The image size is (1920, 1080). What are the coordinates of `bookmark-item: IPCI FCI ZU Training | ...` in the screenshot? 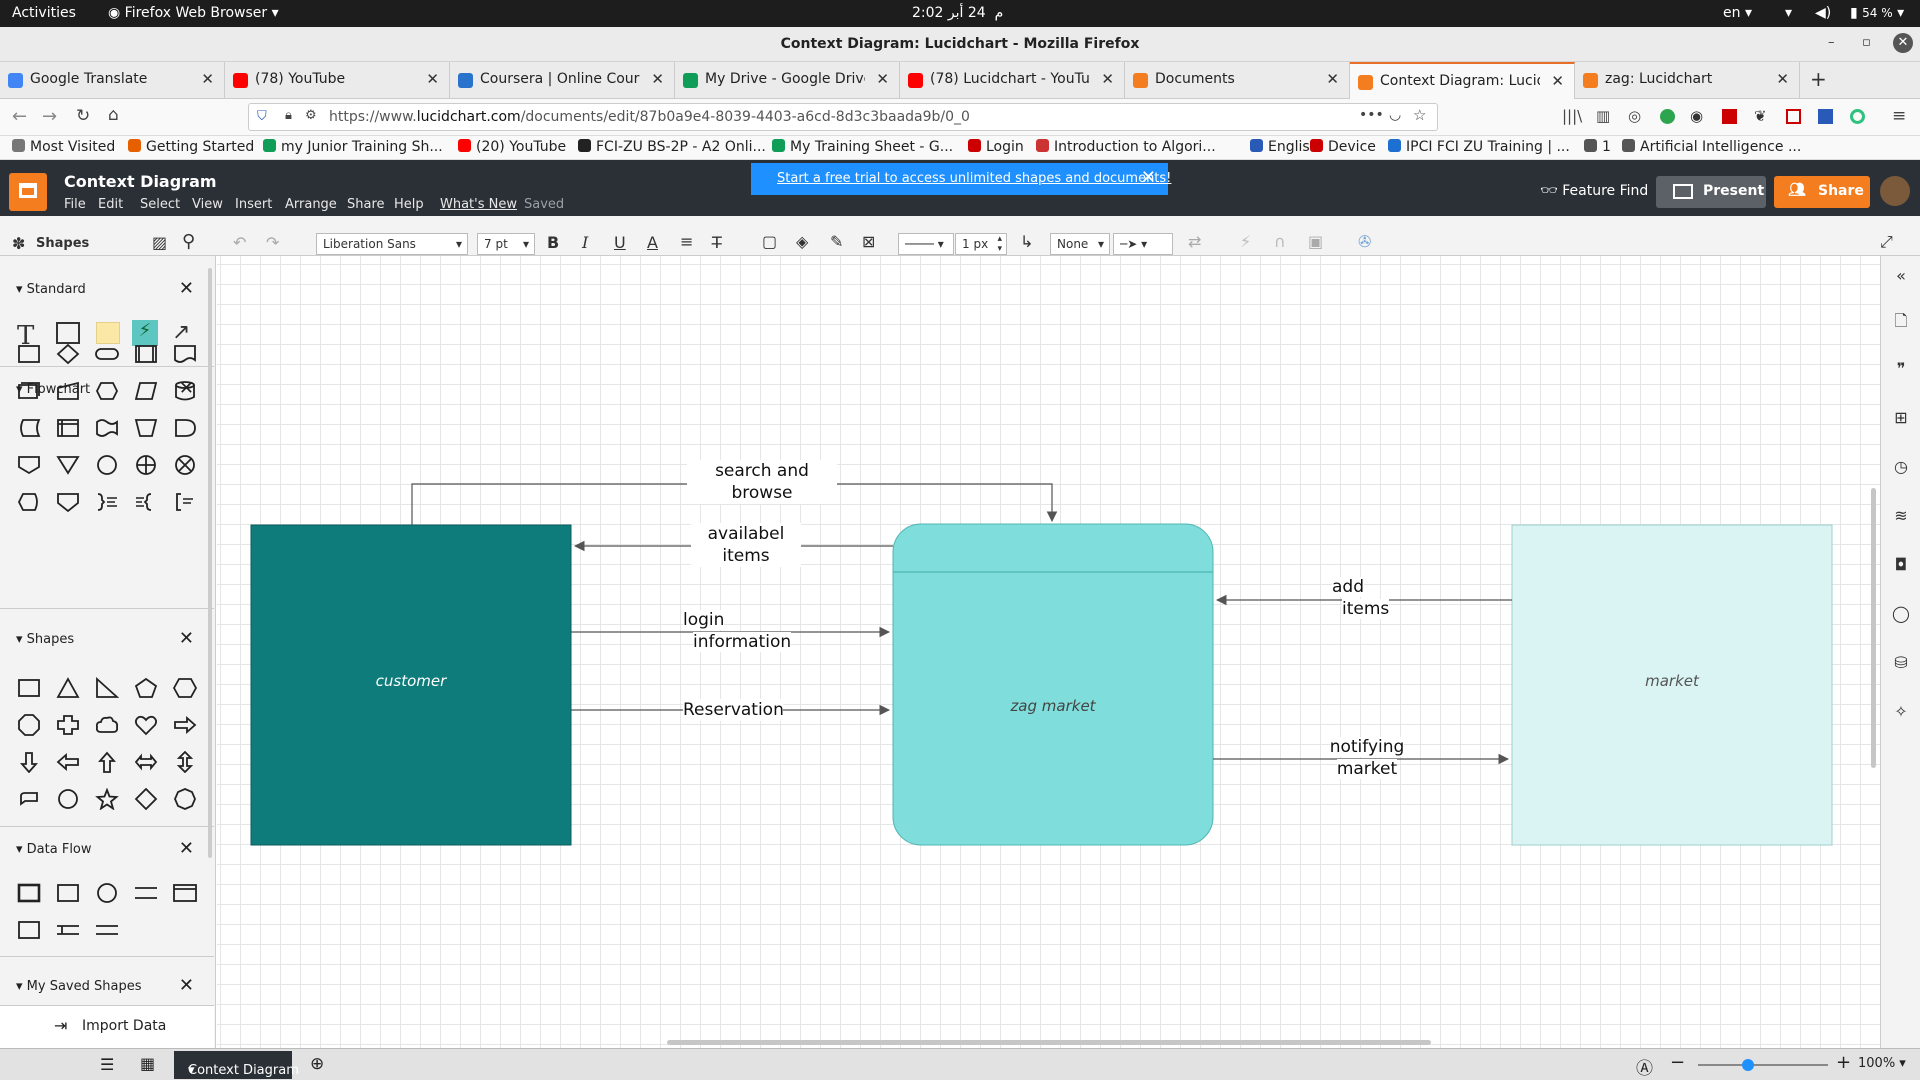 It's located at (1479, 147).